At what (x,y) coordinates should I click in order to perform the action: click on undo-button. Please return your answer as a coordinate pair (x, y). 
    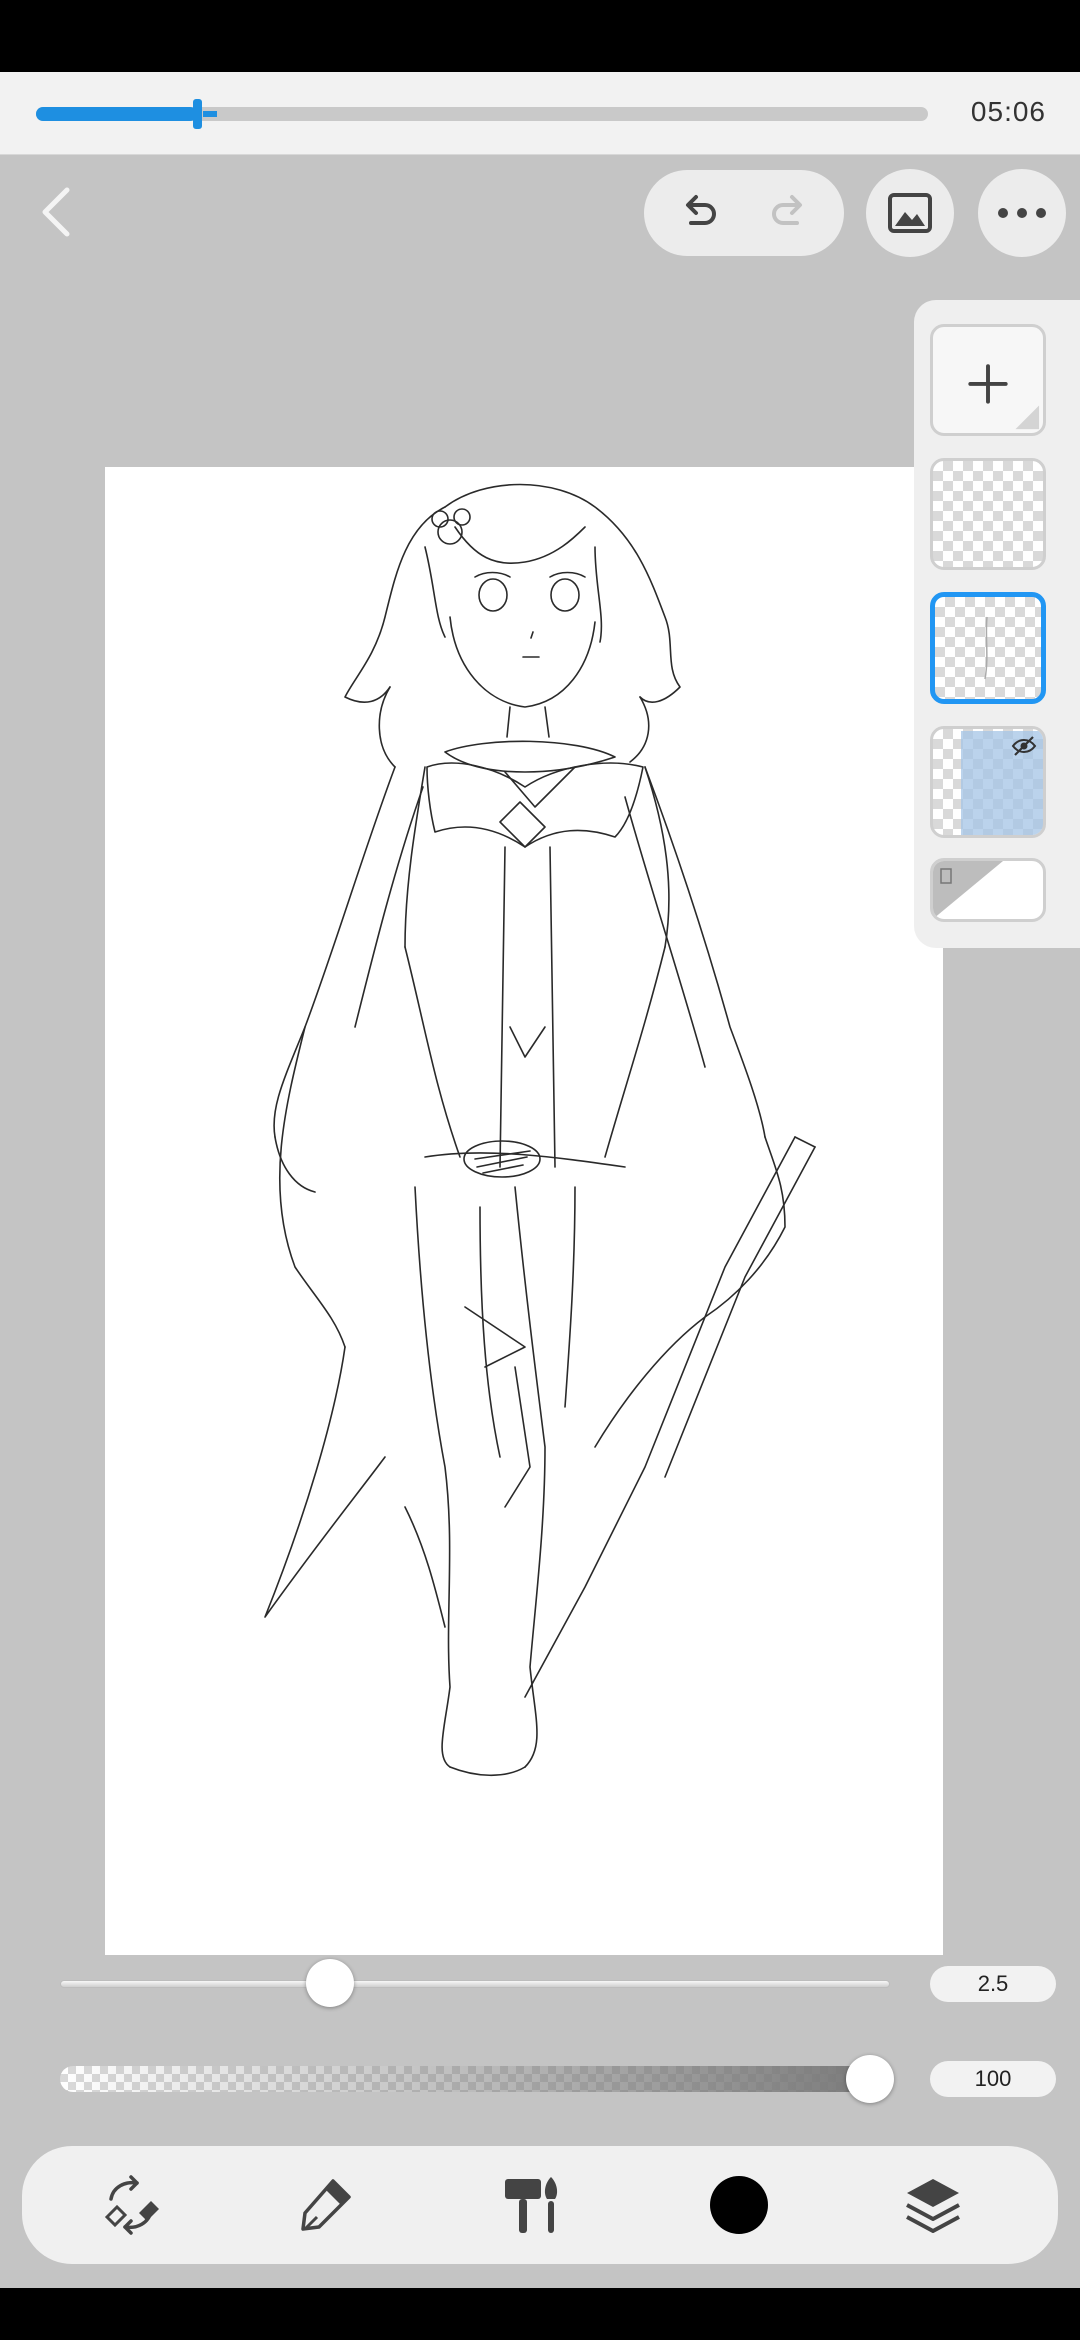
    Looking at the image, I should click on (699, 213).